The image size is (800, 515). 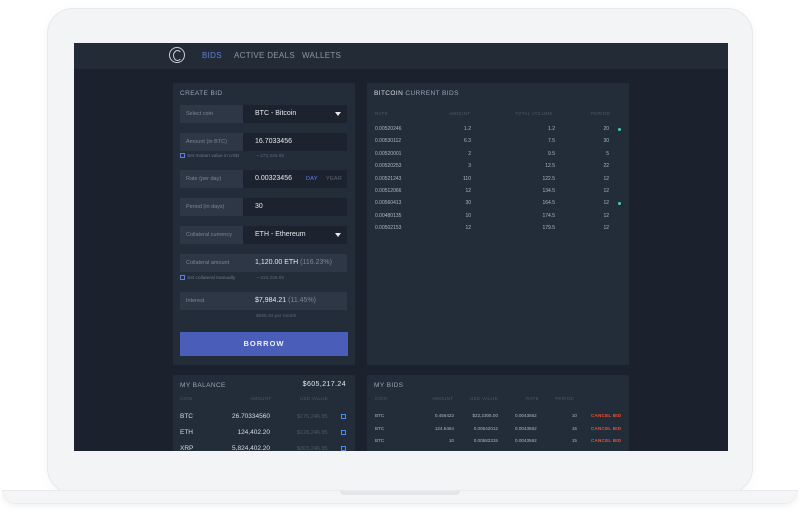 What do you see at coordinates (324, 384) in the screenshot?
I see `my-balance-total: $605,217.24` at bounding box center [324, 384].